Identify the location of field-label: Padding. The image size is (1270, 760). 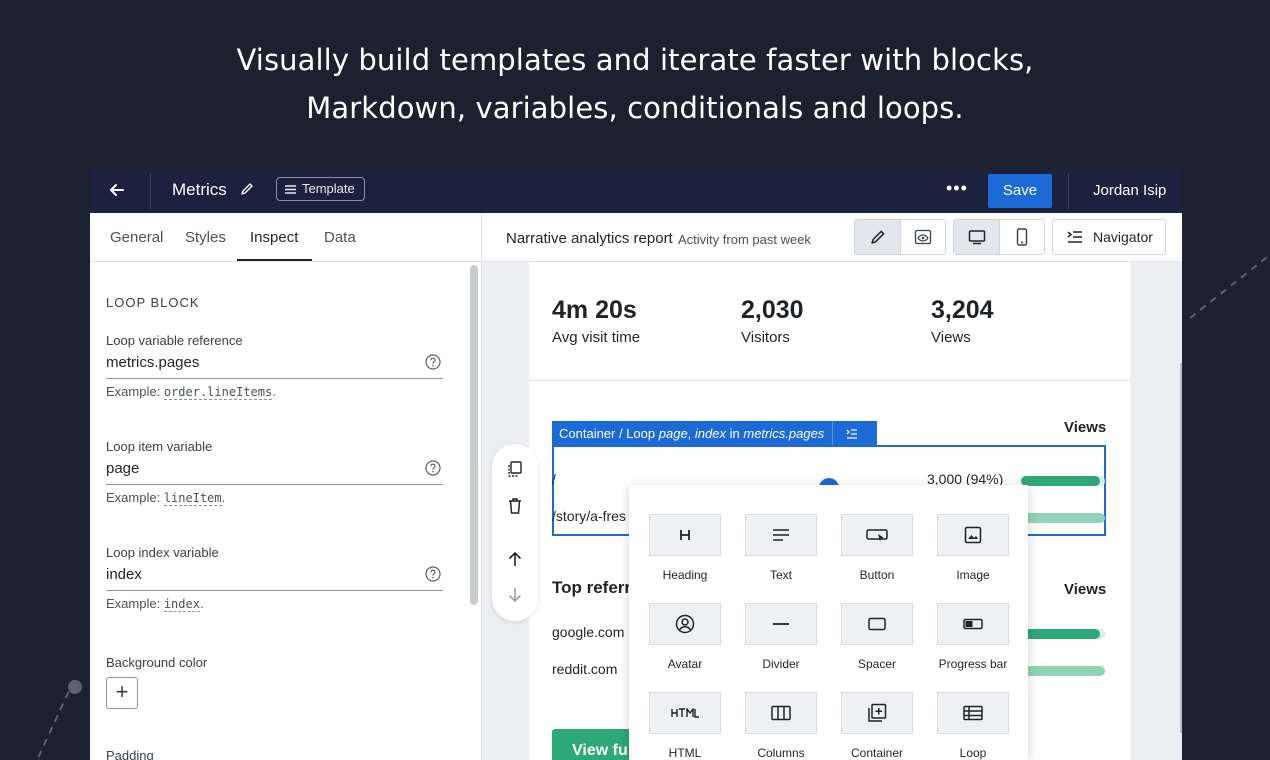
(130, 754).